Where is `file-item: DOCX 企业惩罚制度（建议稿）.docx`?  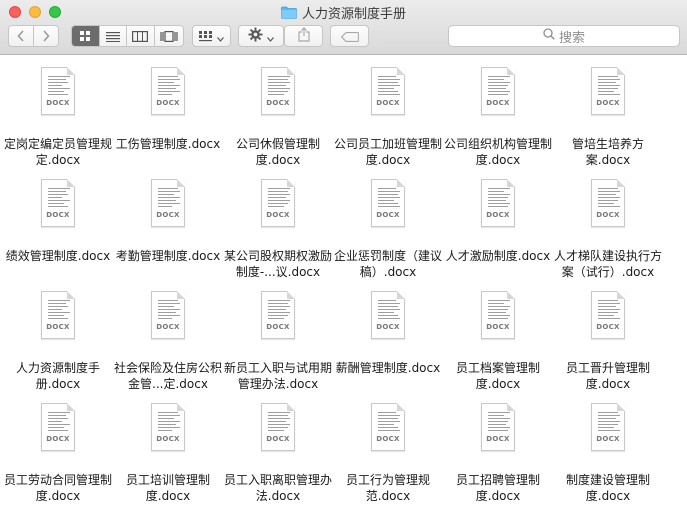
file-item: DOCX 企业惩罚制度（建议稿）.docx is located at coordinates (388, 227).